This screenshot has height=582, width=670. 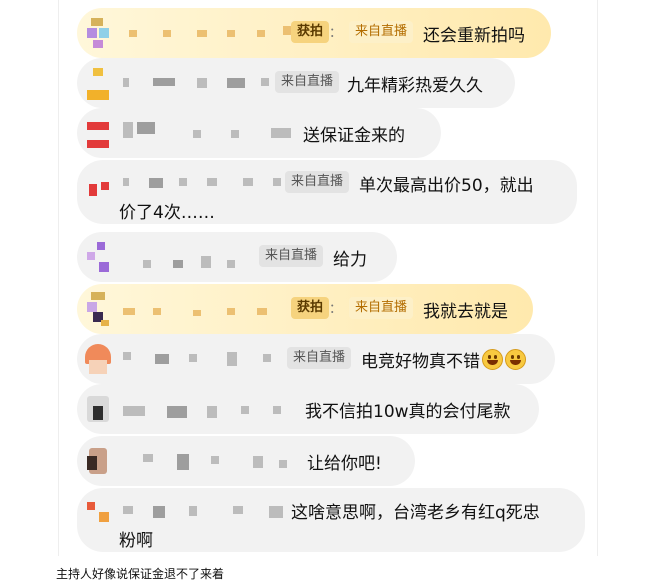 I want to click on comment-text-line2: 粉啊, so click(x=136, y=541).